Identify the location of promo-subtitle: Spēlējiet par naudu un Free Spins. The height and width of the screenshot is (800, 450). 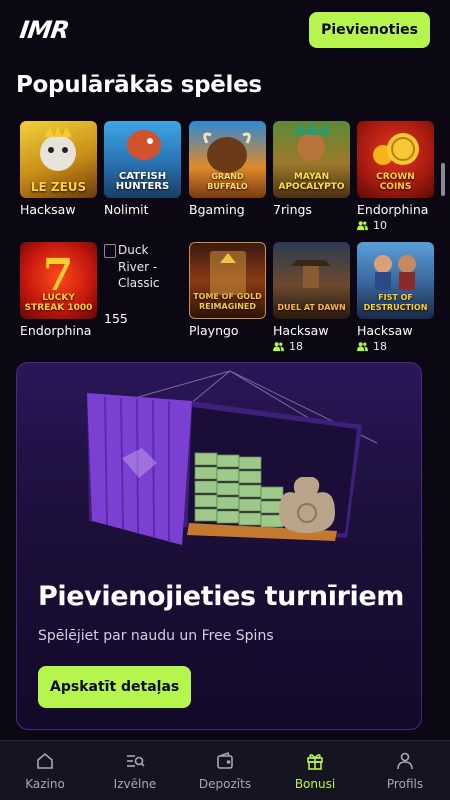
(156, 636).